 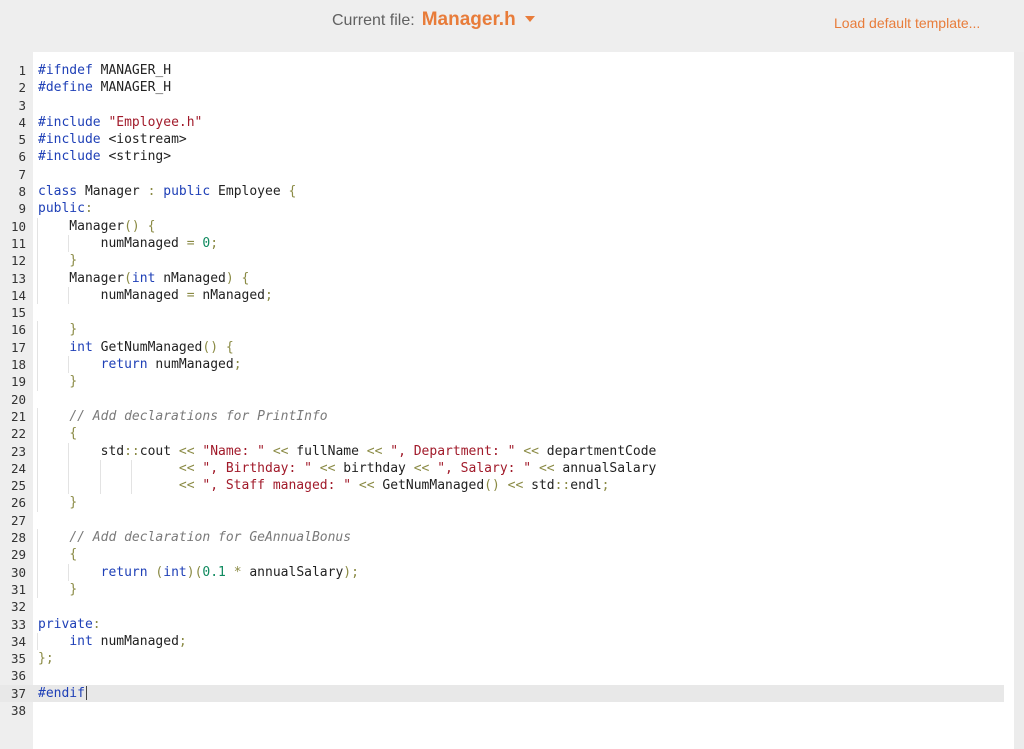 I want to click on line-text: class Manager : public Employee {, so click(x=167, y=191).